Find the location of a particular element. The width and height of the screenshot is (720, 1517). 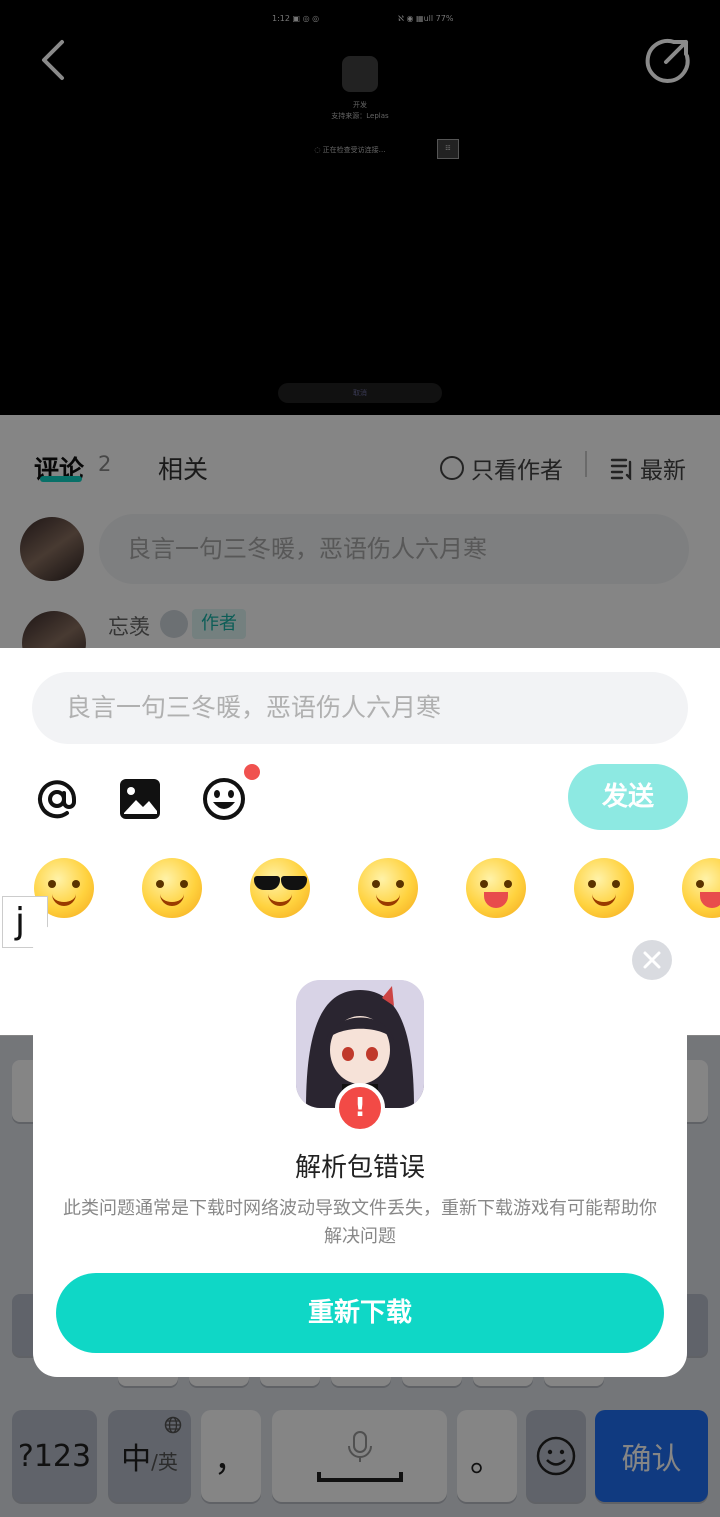

sticker-tongue-face is located at coordinates (701, 888).